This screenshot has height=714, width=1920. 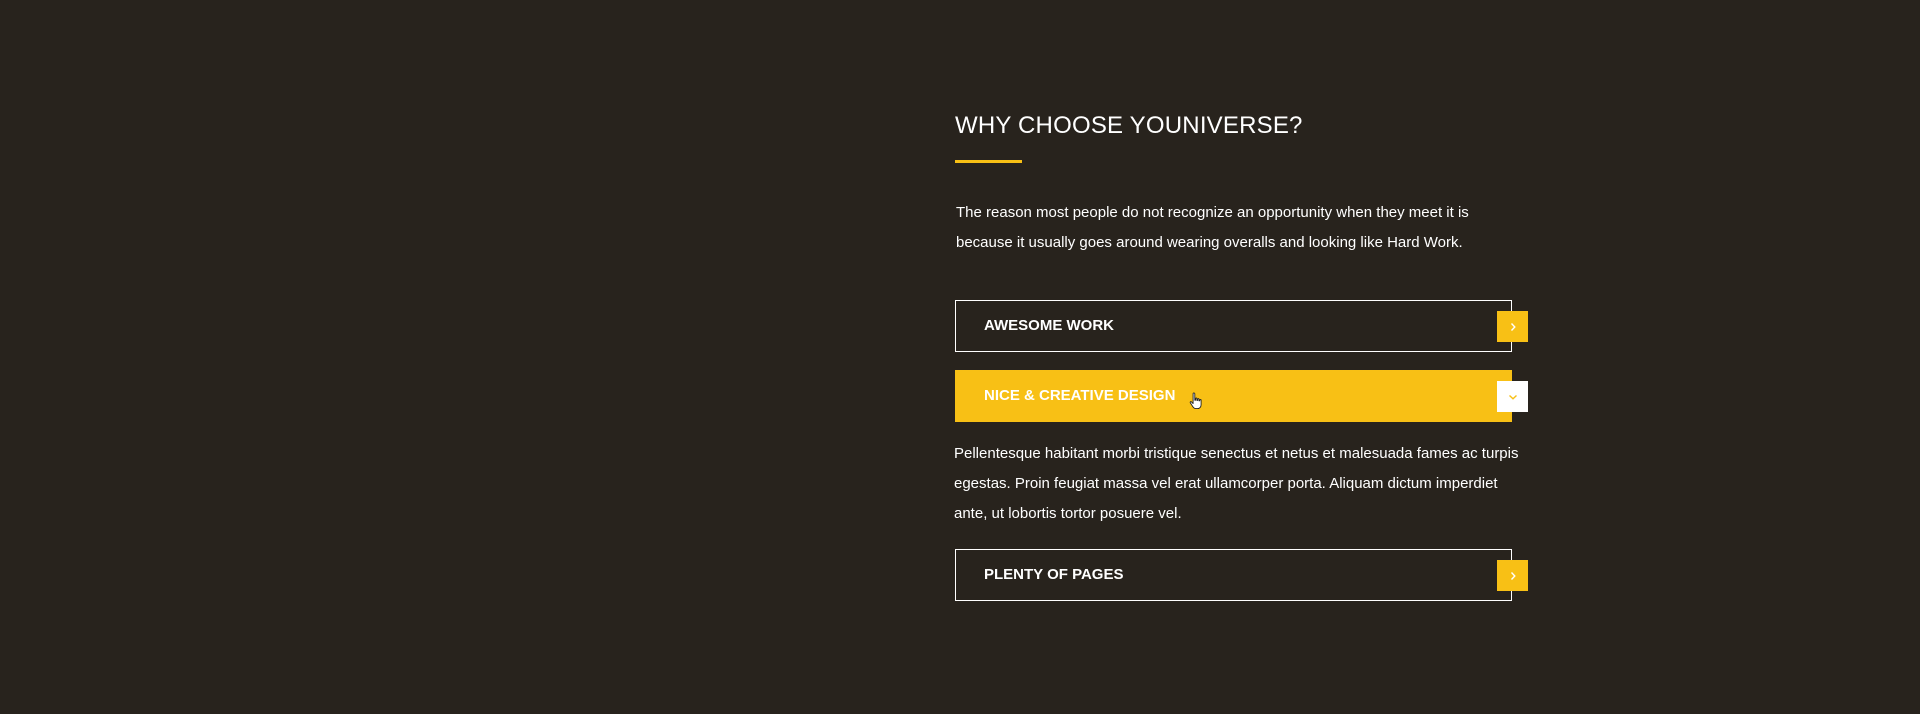 What do you see at coordinates (1241, 396) in the screenshot?
I see `accordion-item-nice-creative-design: NICE & CREATIVE DESIGN` at bounding box center [1241, 396].